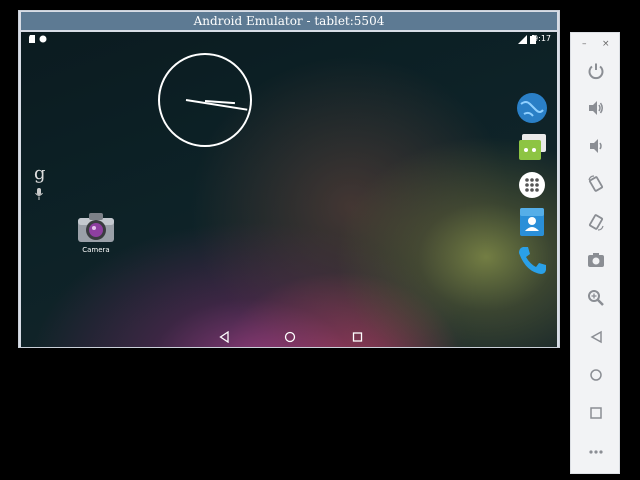  I want to click on power-icon, so click(596, 71).